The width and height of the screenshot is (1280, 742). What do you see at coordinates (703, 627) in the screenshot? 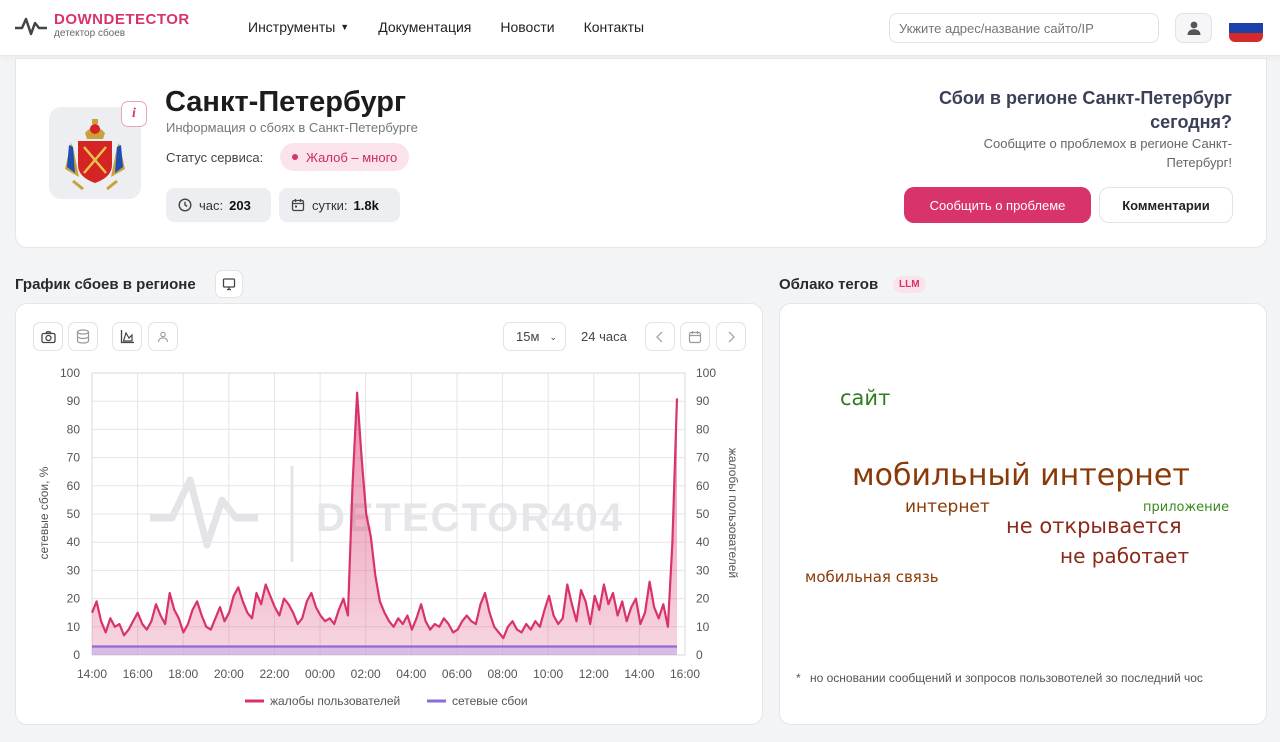
I see `y-tick-right: 10` at bounding box center [703, 627].